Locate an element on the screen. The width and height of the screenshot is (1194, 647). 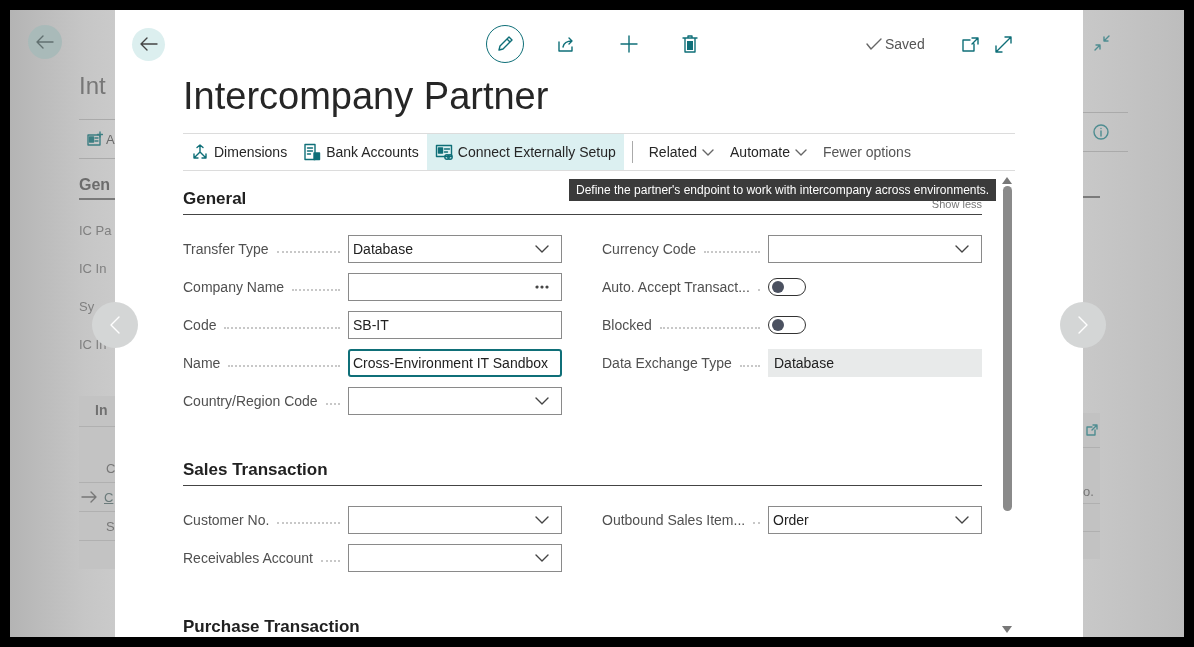
field-label: Receivables Account is located at coordinates (248, 558).